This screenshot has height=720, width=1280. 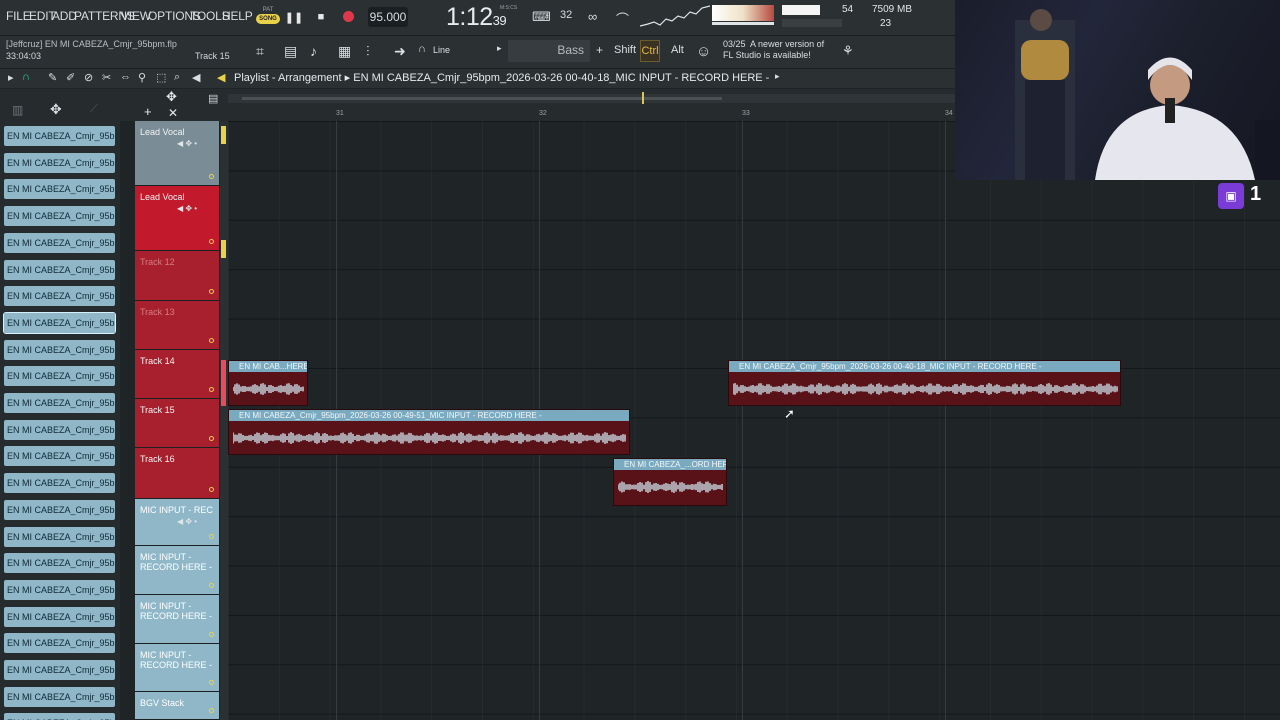 What do you see at coordinates (196, 77) in the screenshot?
I see `playback-tool-icon: ◀` at bounding box center [196, 77].